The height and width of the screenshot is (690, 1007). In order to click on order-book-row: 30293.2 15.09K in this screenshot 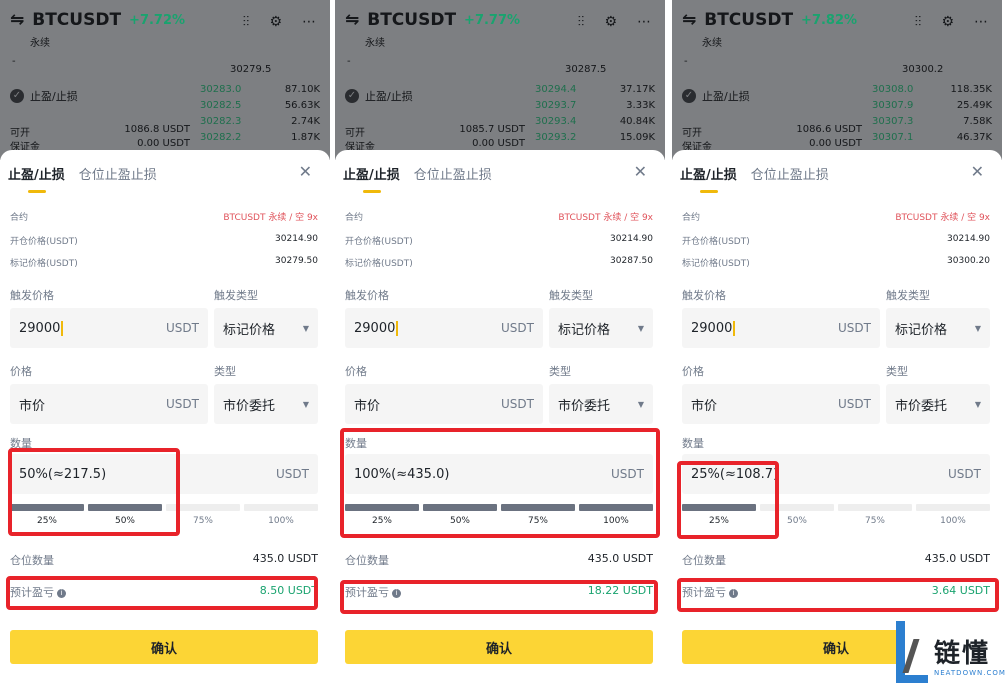, I will do `click(595, 138)`.